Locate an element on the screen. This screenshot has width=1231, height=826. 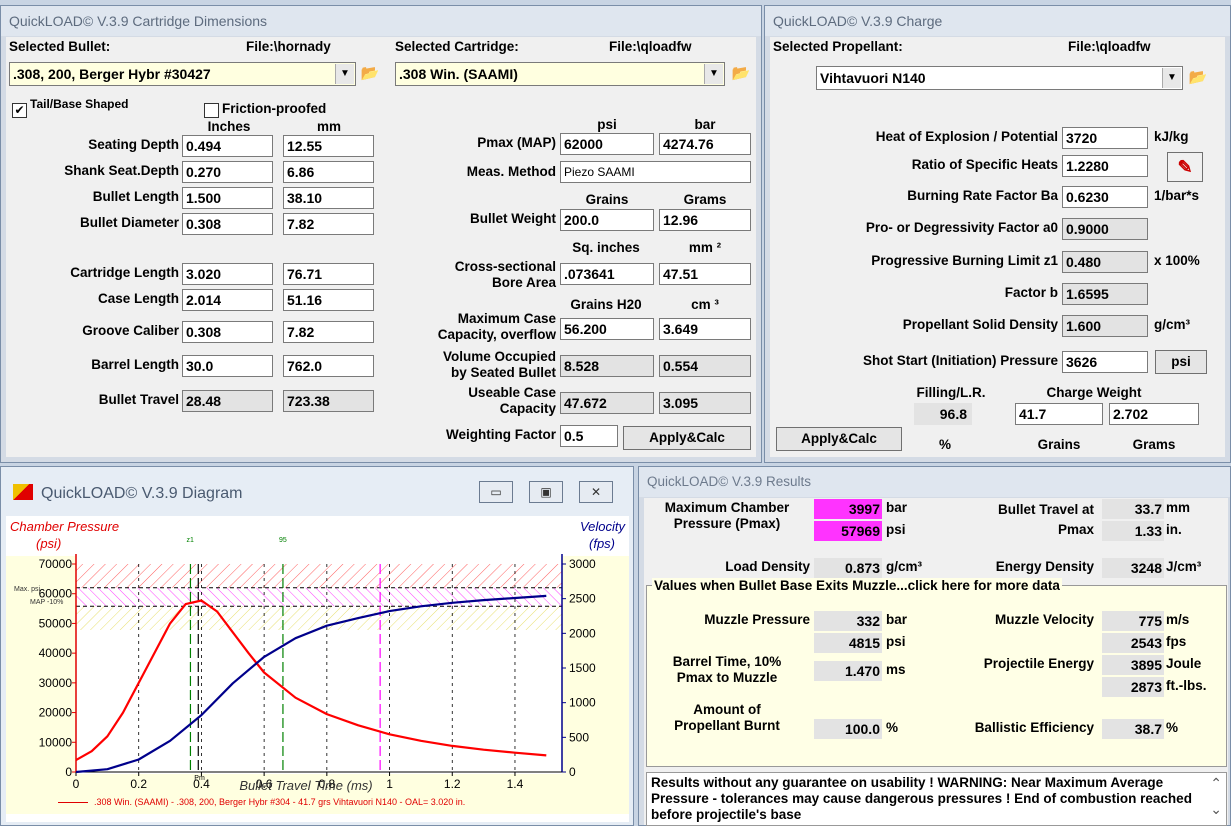
z1-marker-label: z1 is located at coordinates (190, 540).